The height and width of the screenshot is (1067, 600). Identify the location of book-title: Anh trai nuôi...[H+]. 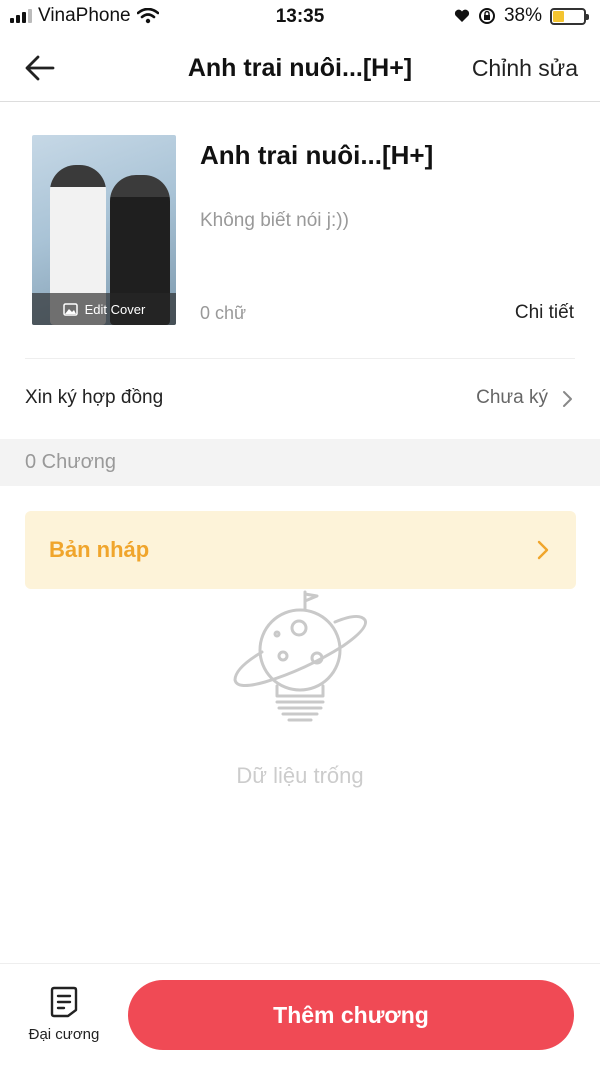
(317, 155).